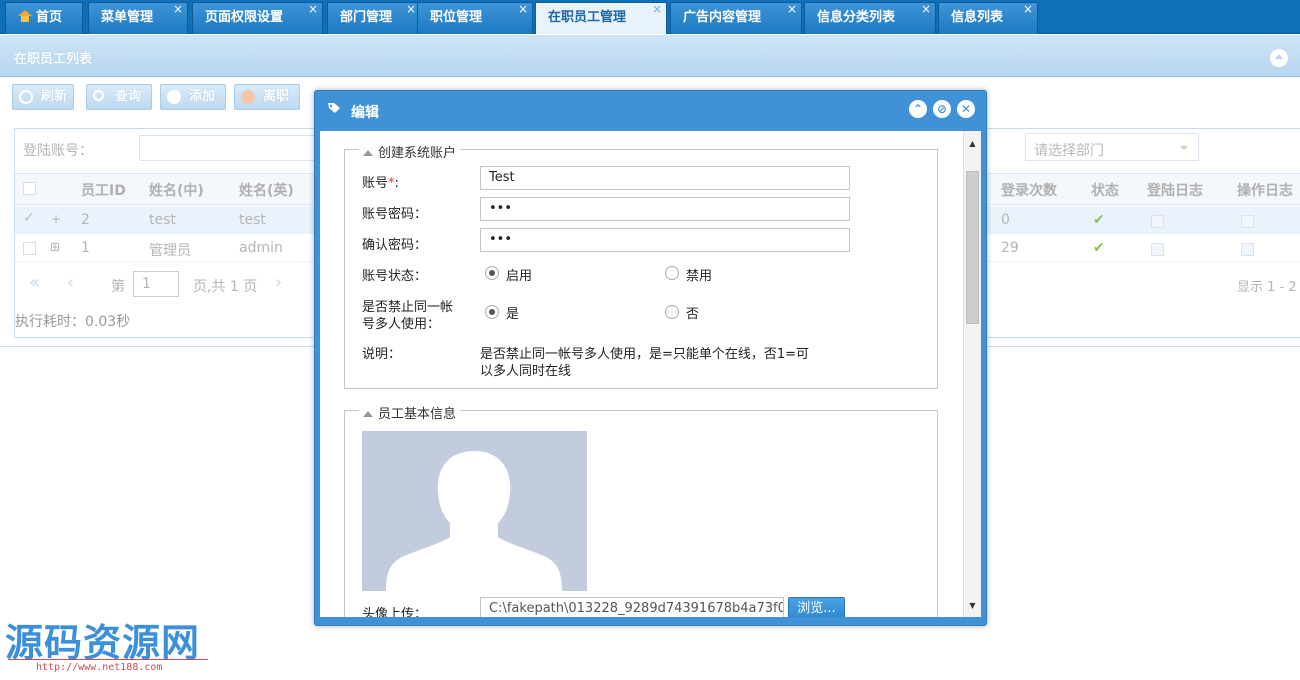 The height and width of the screenshot is (680, 1300). I want to click on tab-department-management: 部门管理 ×, so click(374, 18).